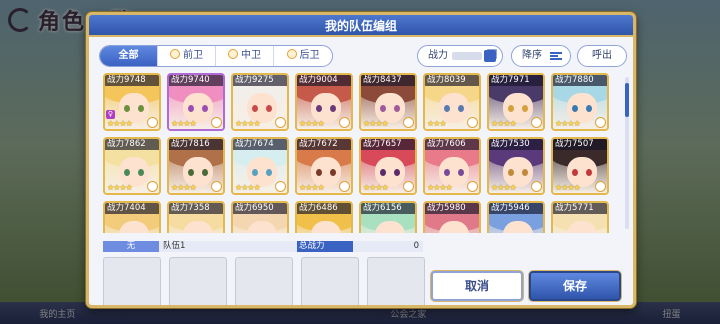 The image size is (720, 324). Describe the element at coordinates (388, 166) in the screenshot. I see `character-card: 战力7657 ★★★★` at that location.